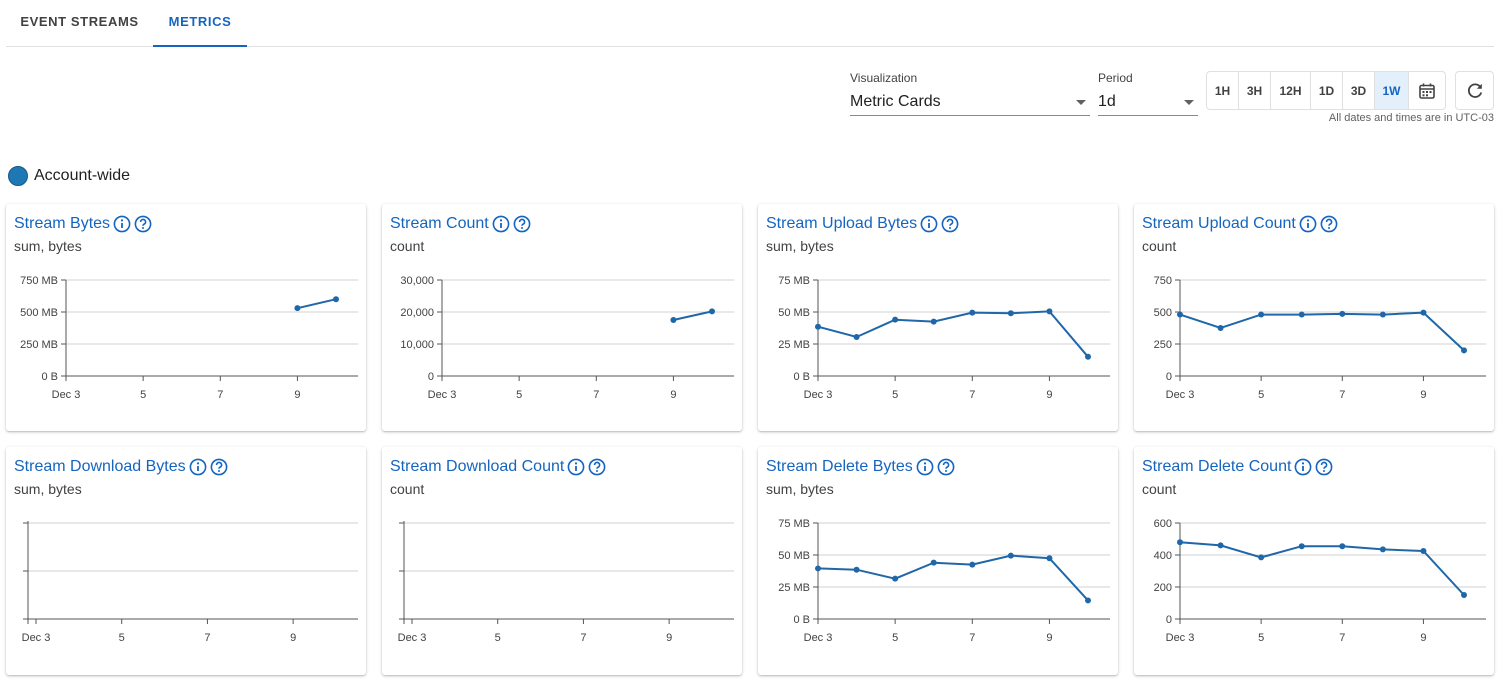 Image resolution: width=1500 pixels, height=682 pixels. Describe the element at coordinates (860, 467) in the screenshot. I see `metric-title: Stream Delete Bytes` at that location.